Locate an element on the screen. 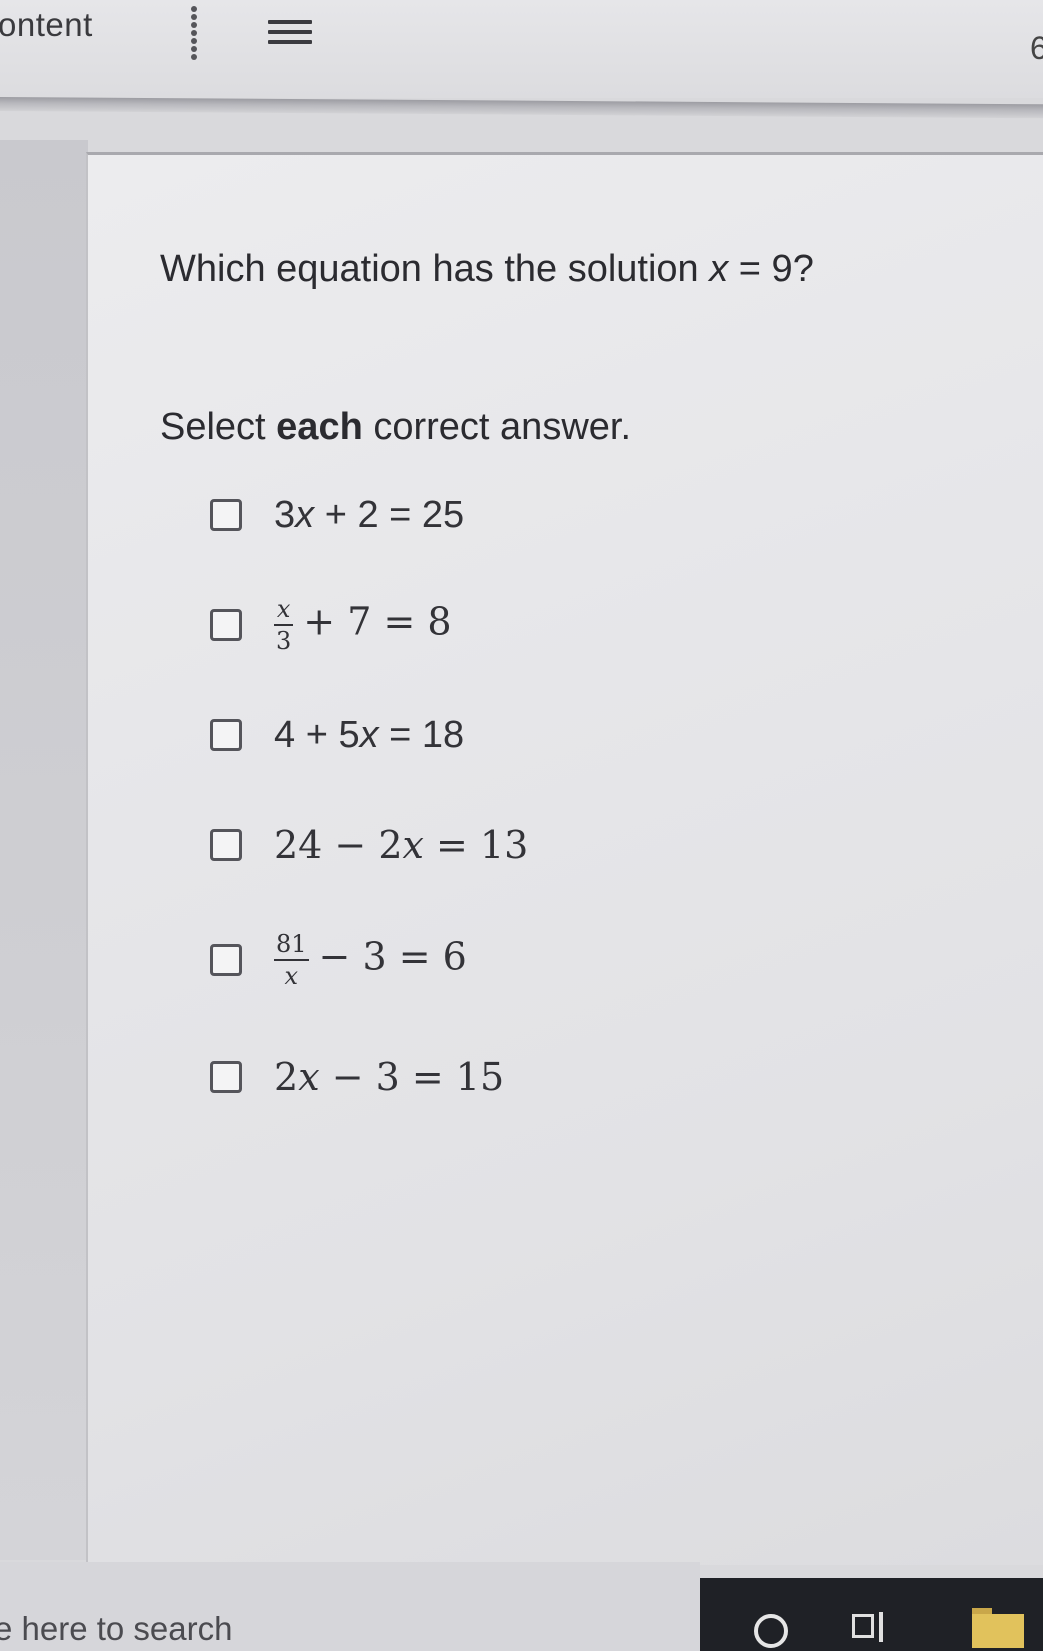 The image size is (1043, 1651). toolbar-edge-glyph: 6 is located at coordinates (1036, 48).